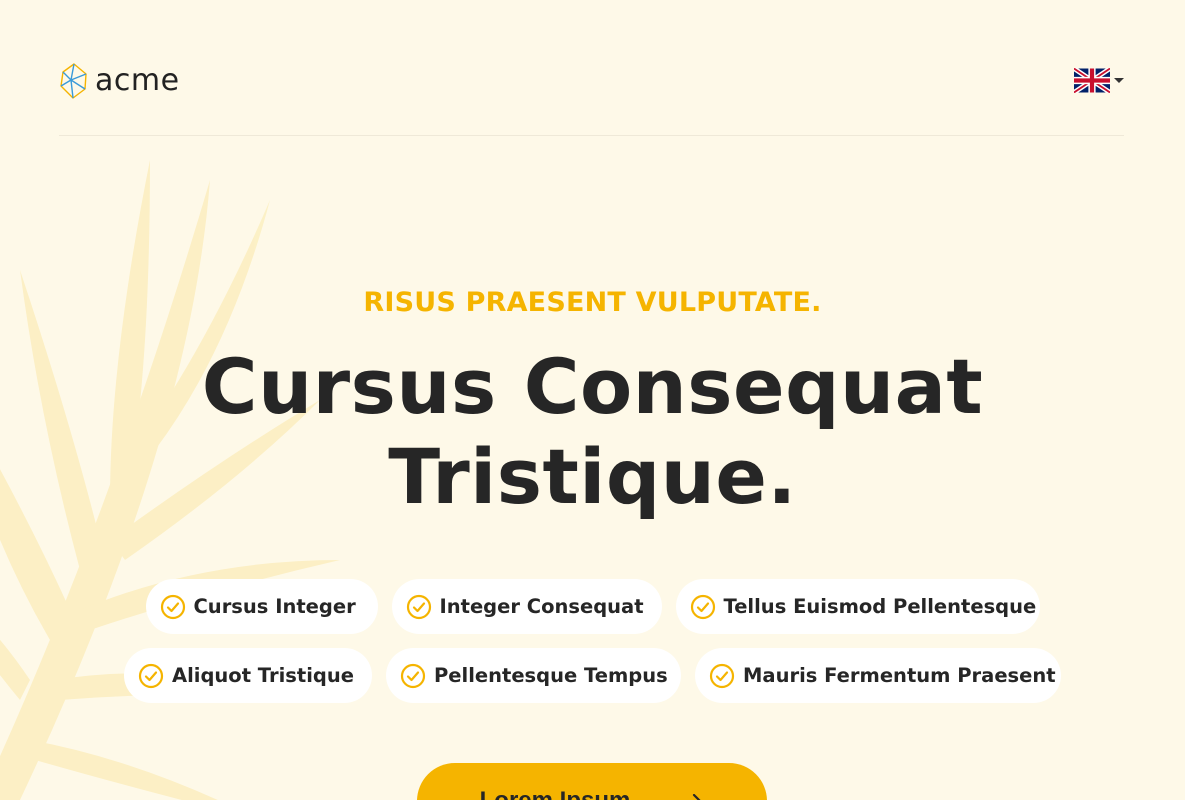 The image size is (1185, 800). I want to click on feature-label: Aliquot Tristique, so click(263, 675).